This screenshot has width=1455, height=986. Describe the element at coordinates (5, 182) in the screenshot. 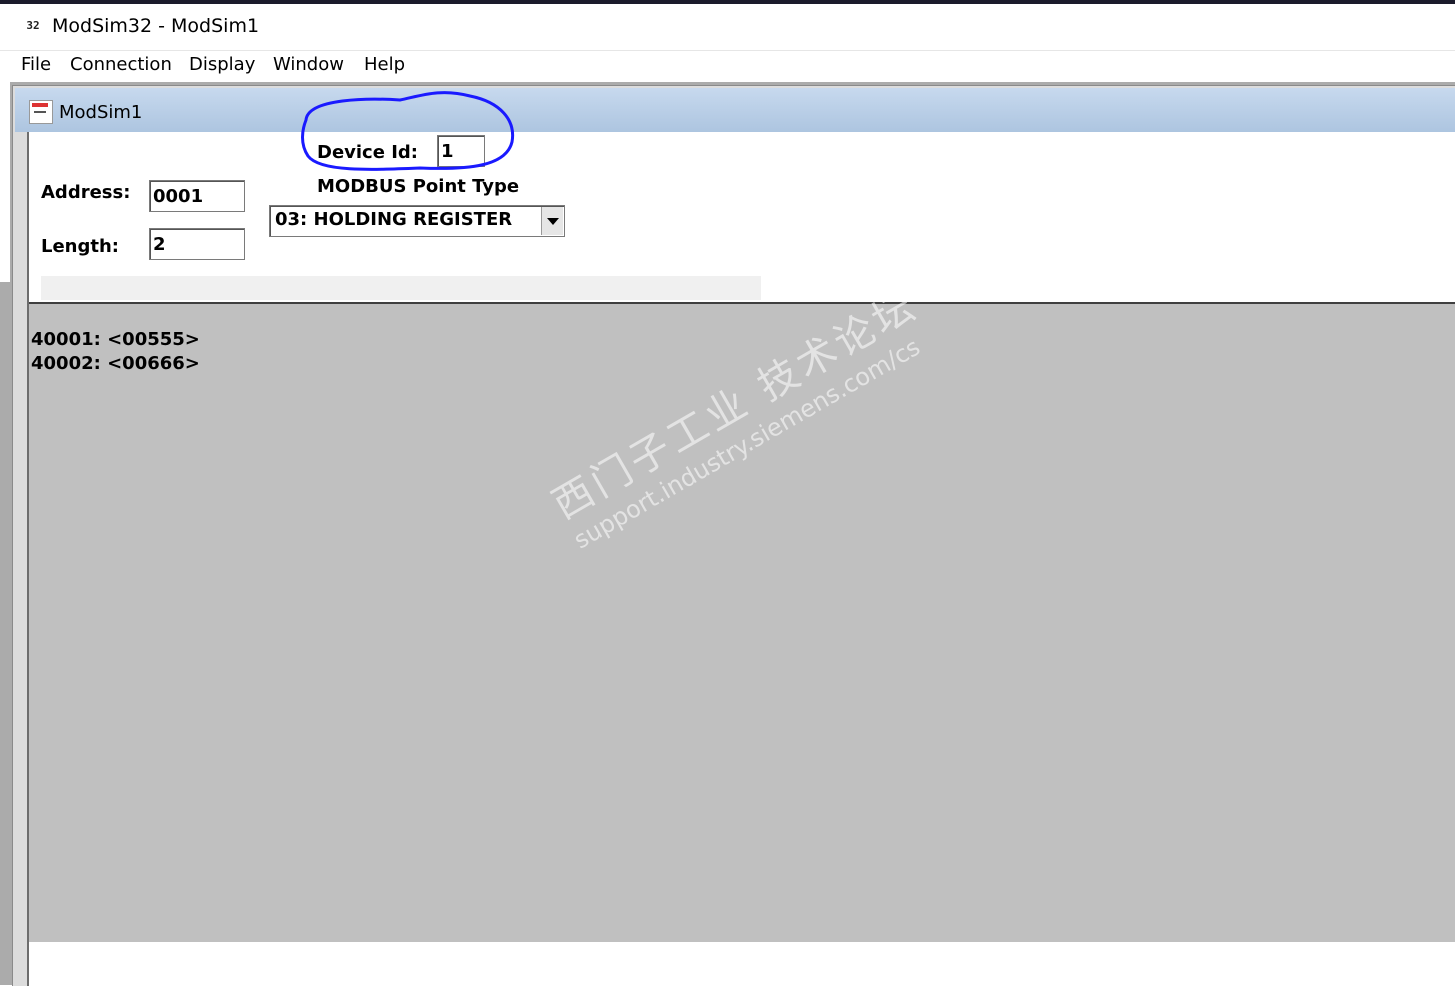

I see `mdi-left-strip` at that location.